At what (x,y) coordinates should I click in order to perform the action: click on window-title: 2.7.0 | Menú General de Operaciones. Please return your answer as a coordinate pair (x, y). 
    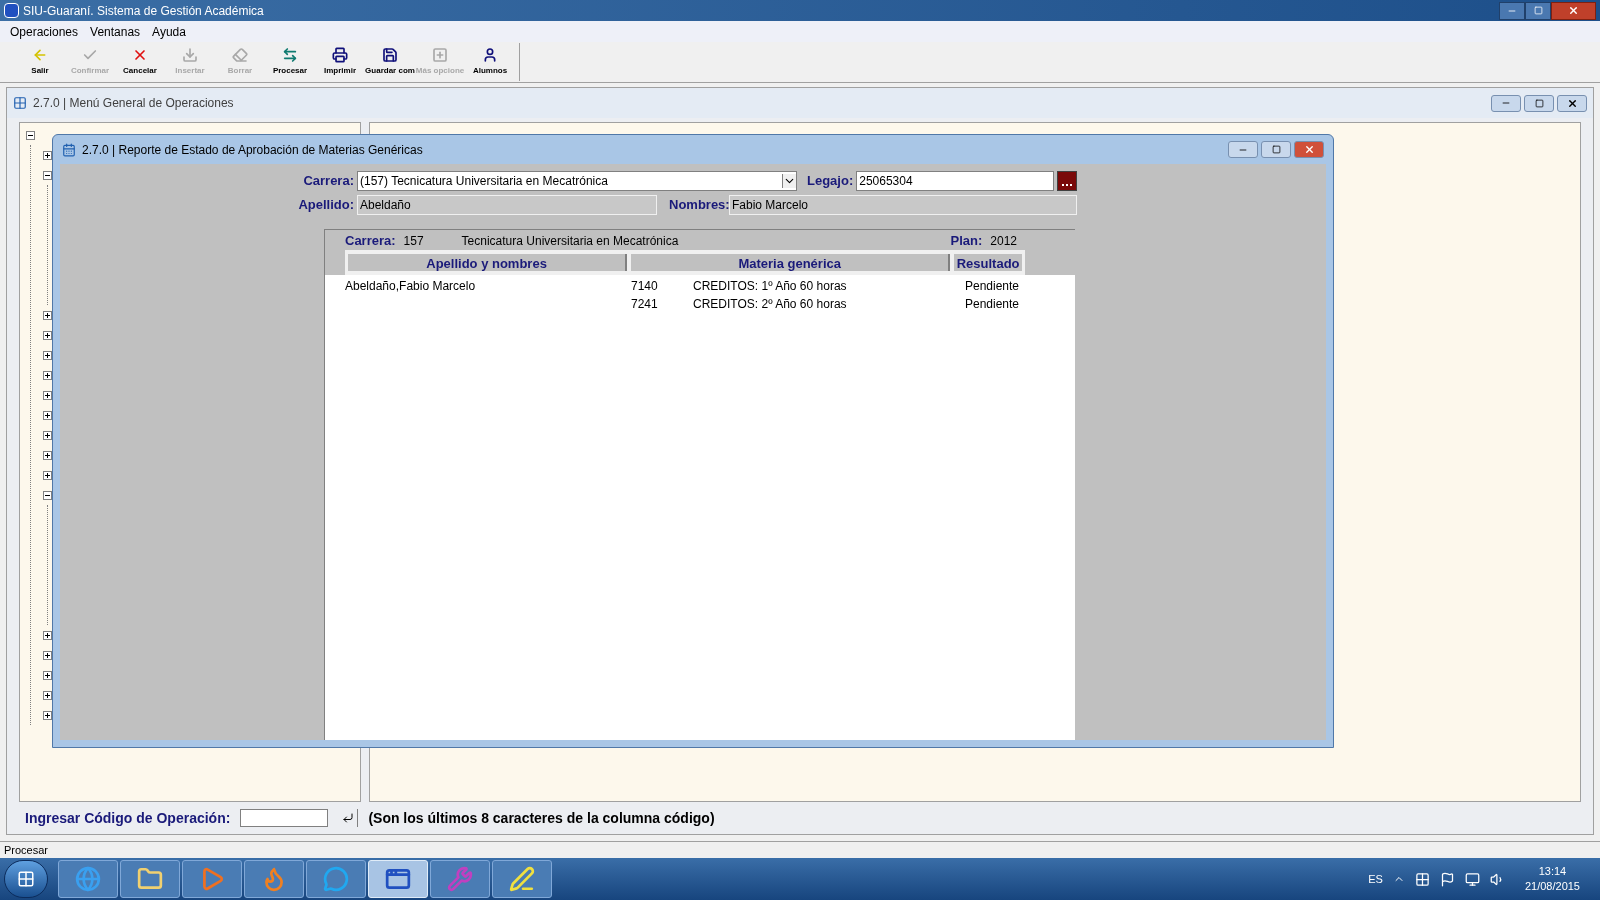
    Looking at the image, I should click on (133, 103).